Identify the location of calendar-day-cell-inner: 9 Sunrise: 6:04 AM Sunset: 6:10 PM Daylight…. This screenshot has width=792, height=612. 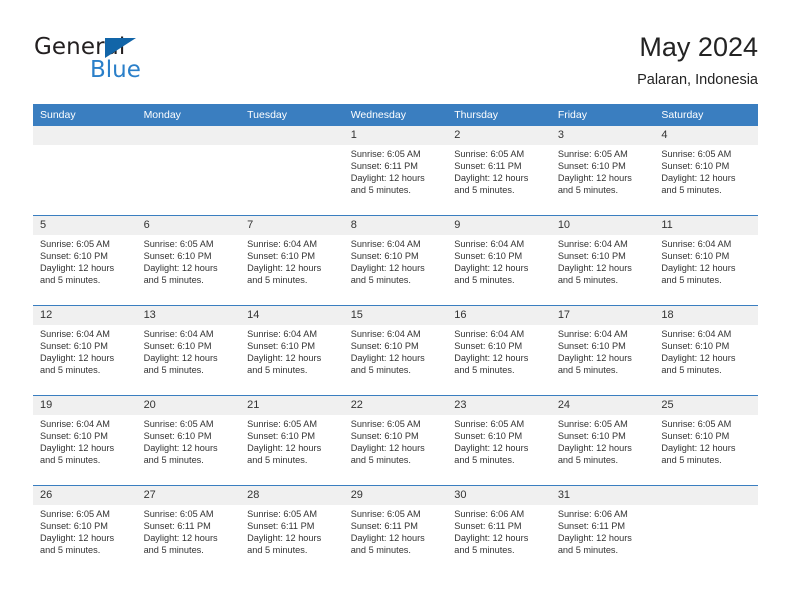
(499, 260).